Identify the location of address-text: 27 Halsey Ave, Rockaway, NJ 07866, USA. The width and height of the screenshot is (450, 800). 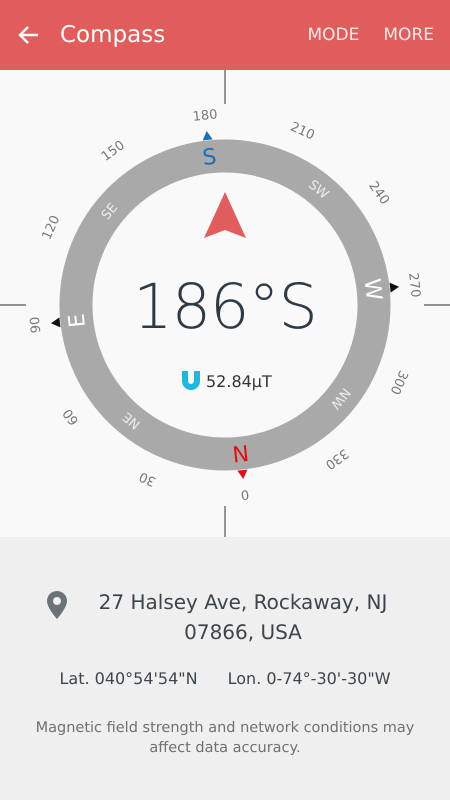
(243, 617).